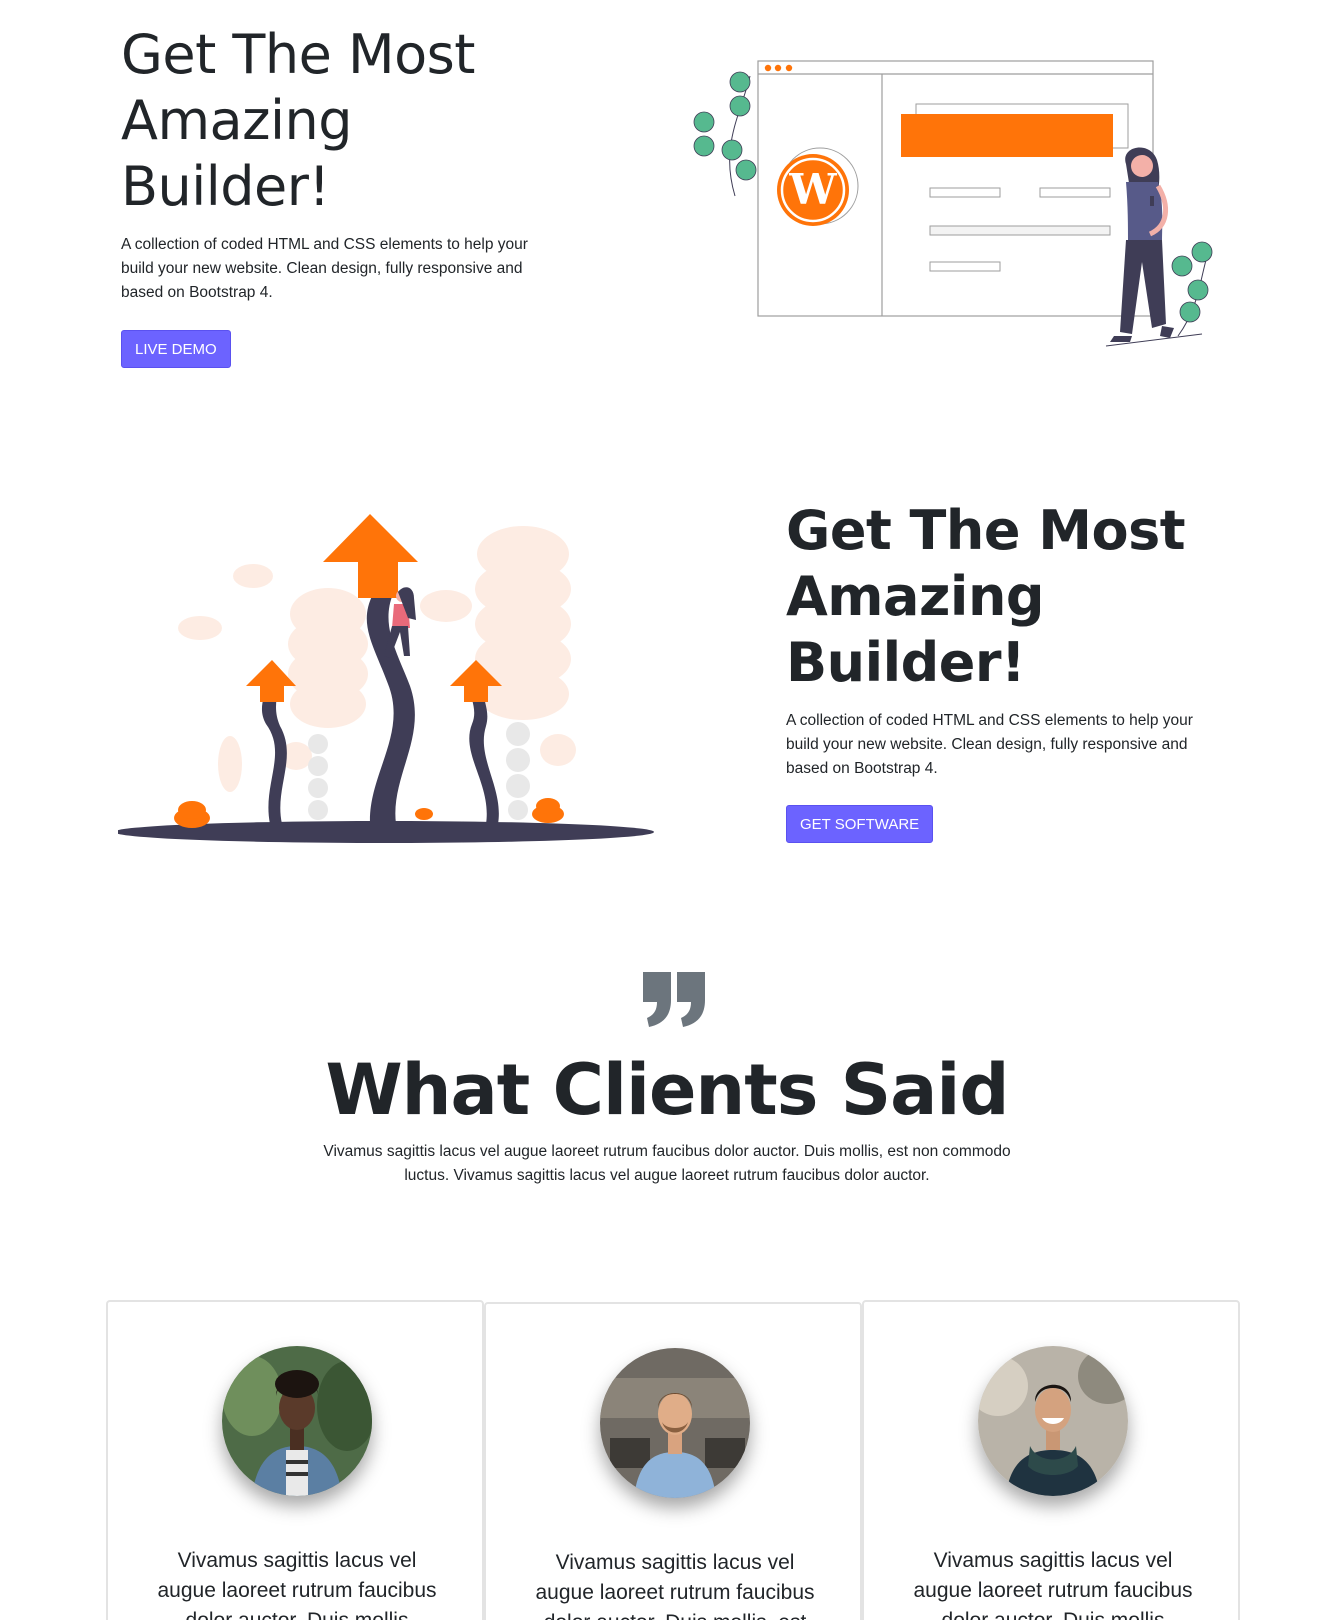  Describe the element at coordinates (674, 999) in the screenshot. I see `quote-icon` at that location.